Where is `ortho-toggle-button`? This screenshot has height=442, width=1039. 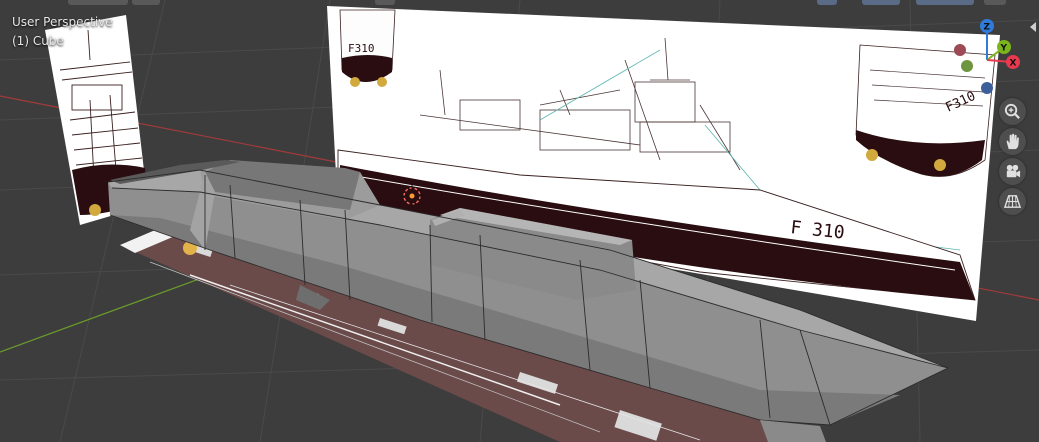
ortho-toggle-button is located at coordinates (1012, 201).